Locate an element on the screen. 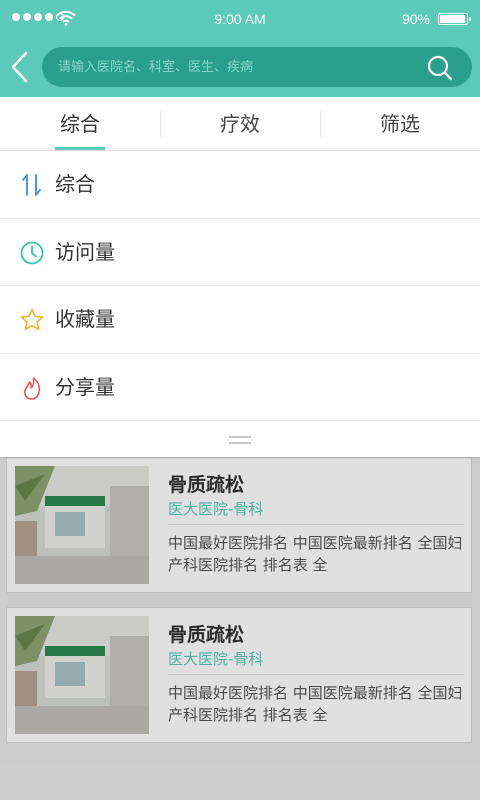 The image size is (480, 800). search-icon is located at coordinates (440, 68).